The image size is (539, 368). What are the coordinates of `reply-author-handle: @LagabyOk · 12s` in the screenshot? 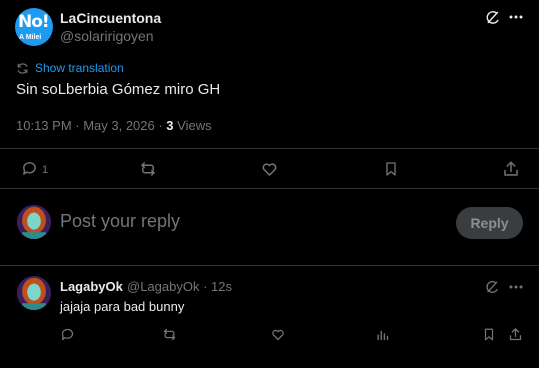 It's located at (179, 286).